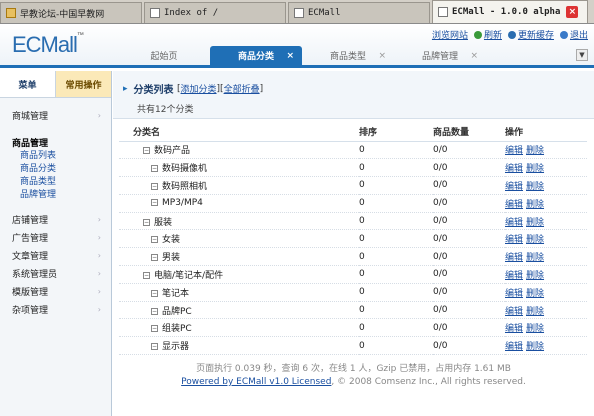  What do you see at coordinates (189, 275) in the screenshot?
I see `category-name: 电脑/笔记本/配件` at bounding box center [189, 275].